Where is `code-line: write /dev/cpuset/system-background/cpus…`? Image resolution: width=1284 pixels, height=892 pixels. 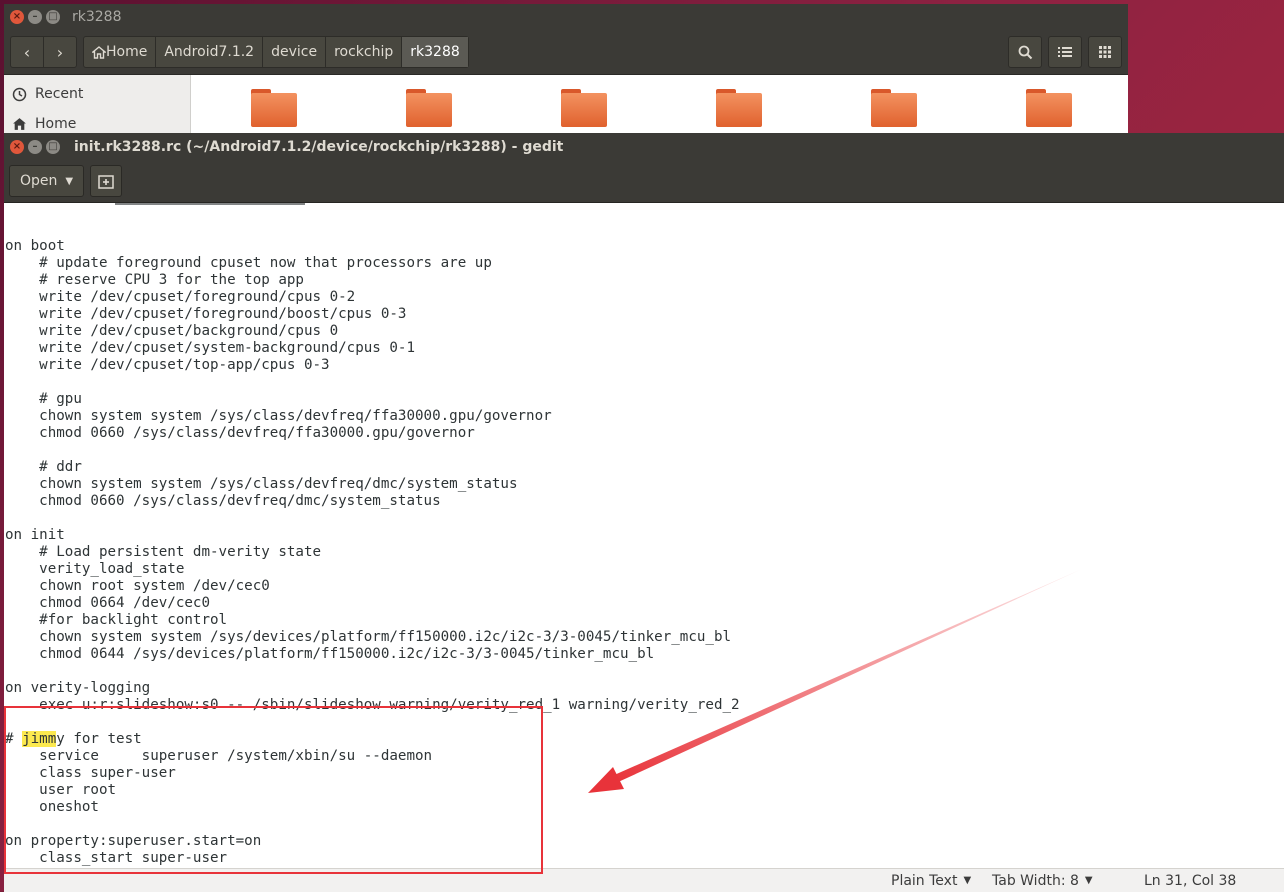 code-line: write /dev/cpuset/system-background/cpus… is located at coordinates (210, 348).